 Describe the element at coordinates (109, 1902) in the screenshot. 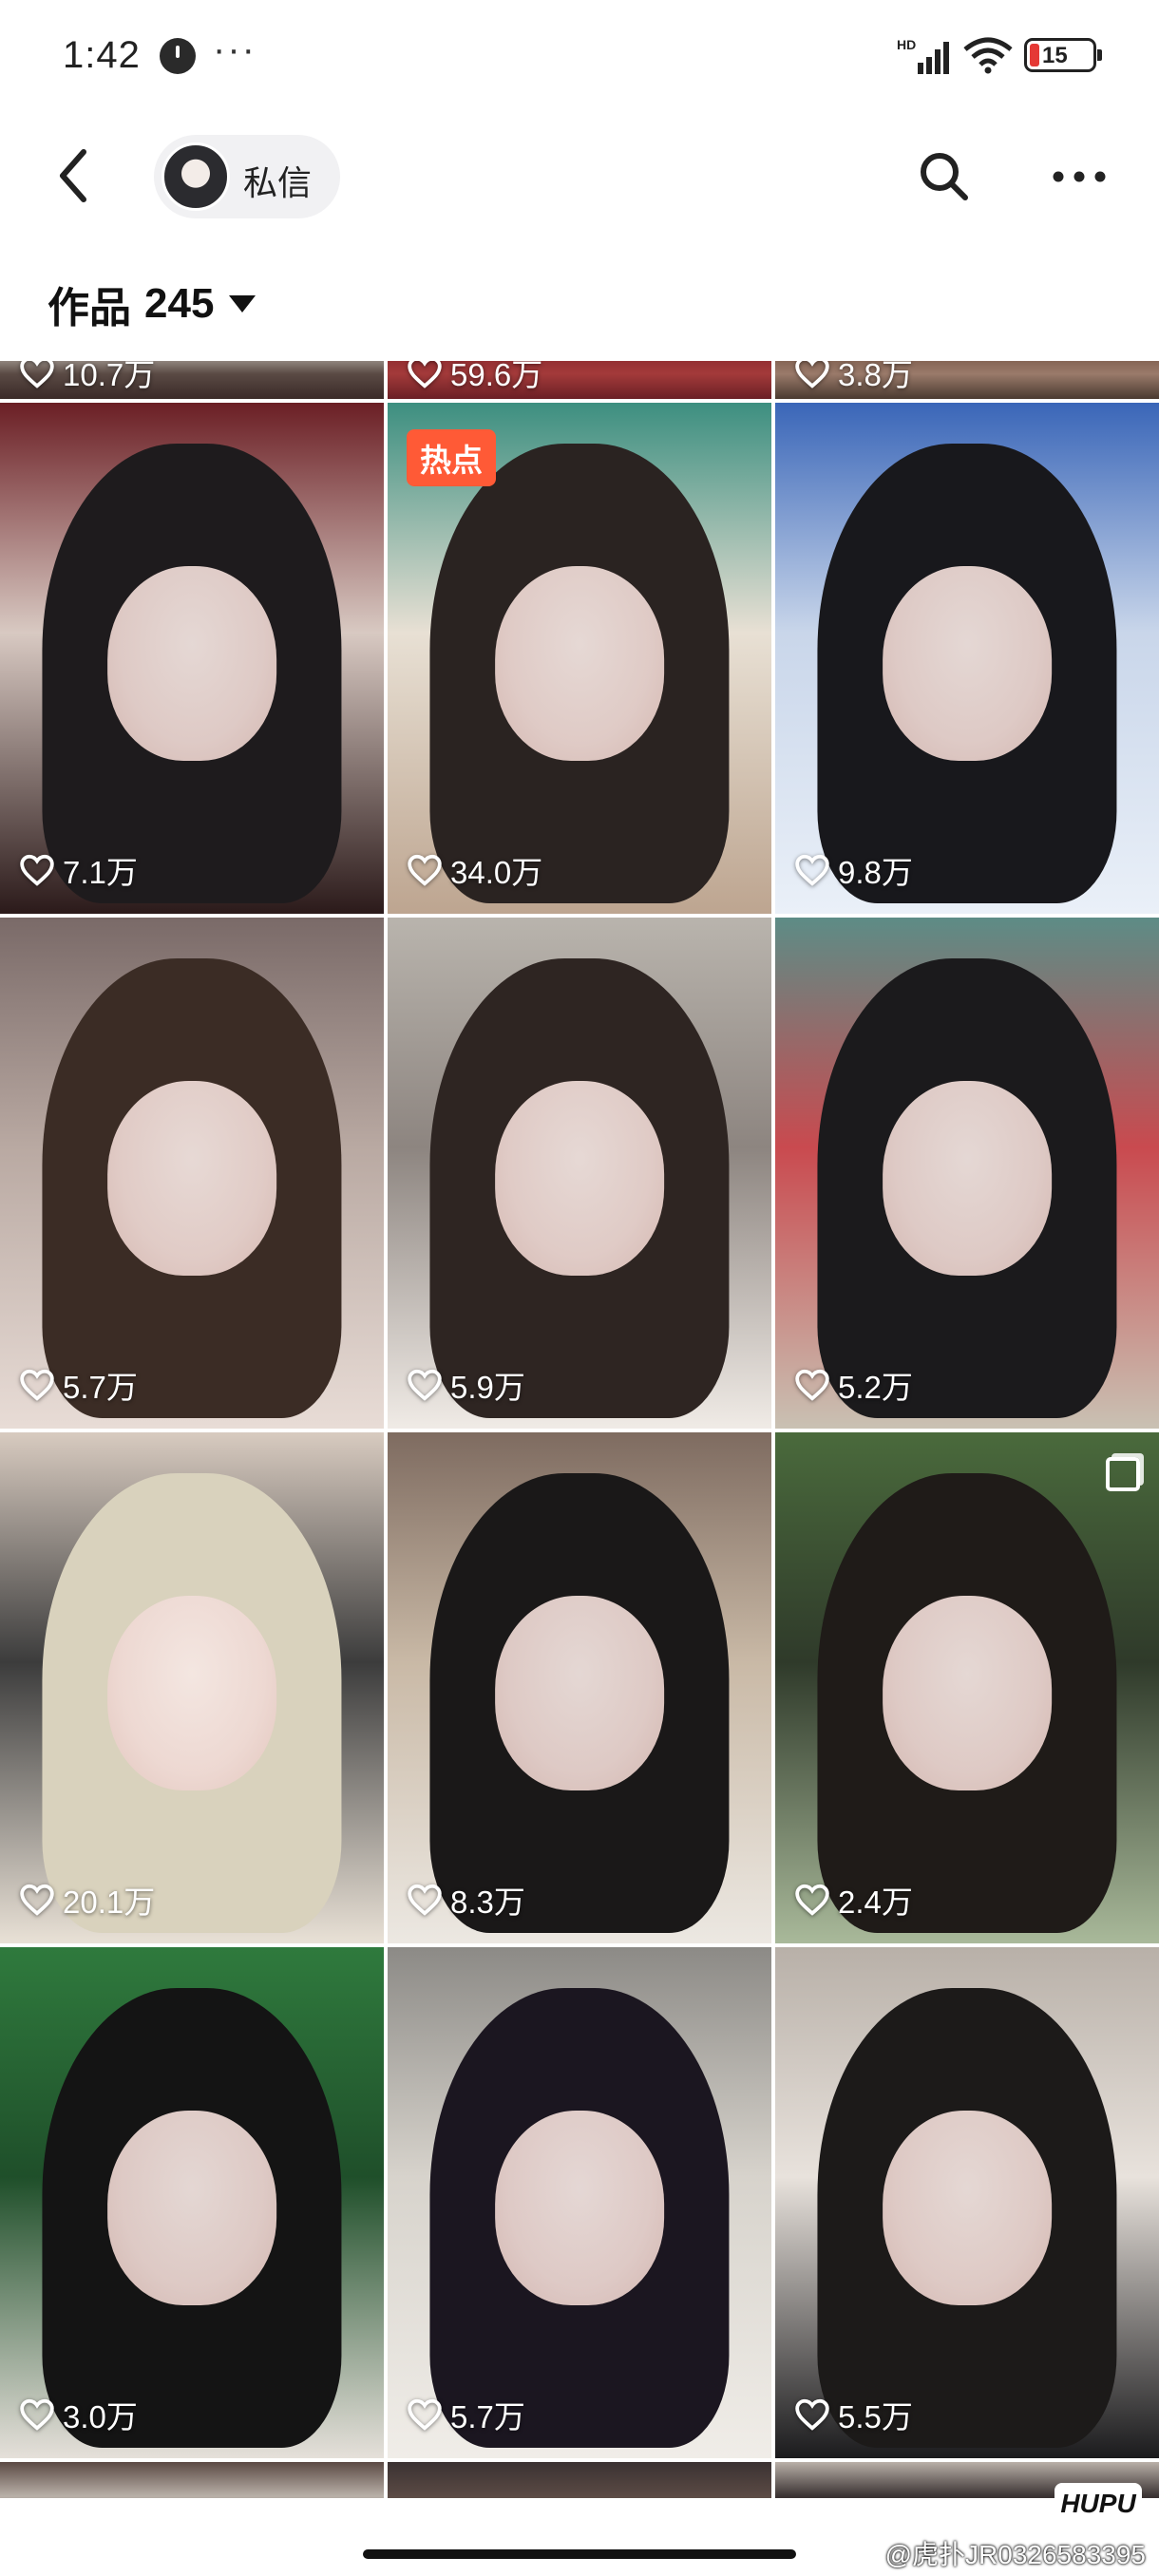

I see `like-count-text: 20.1万` at that location.